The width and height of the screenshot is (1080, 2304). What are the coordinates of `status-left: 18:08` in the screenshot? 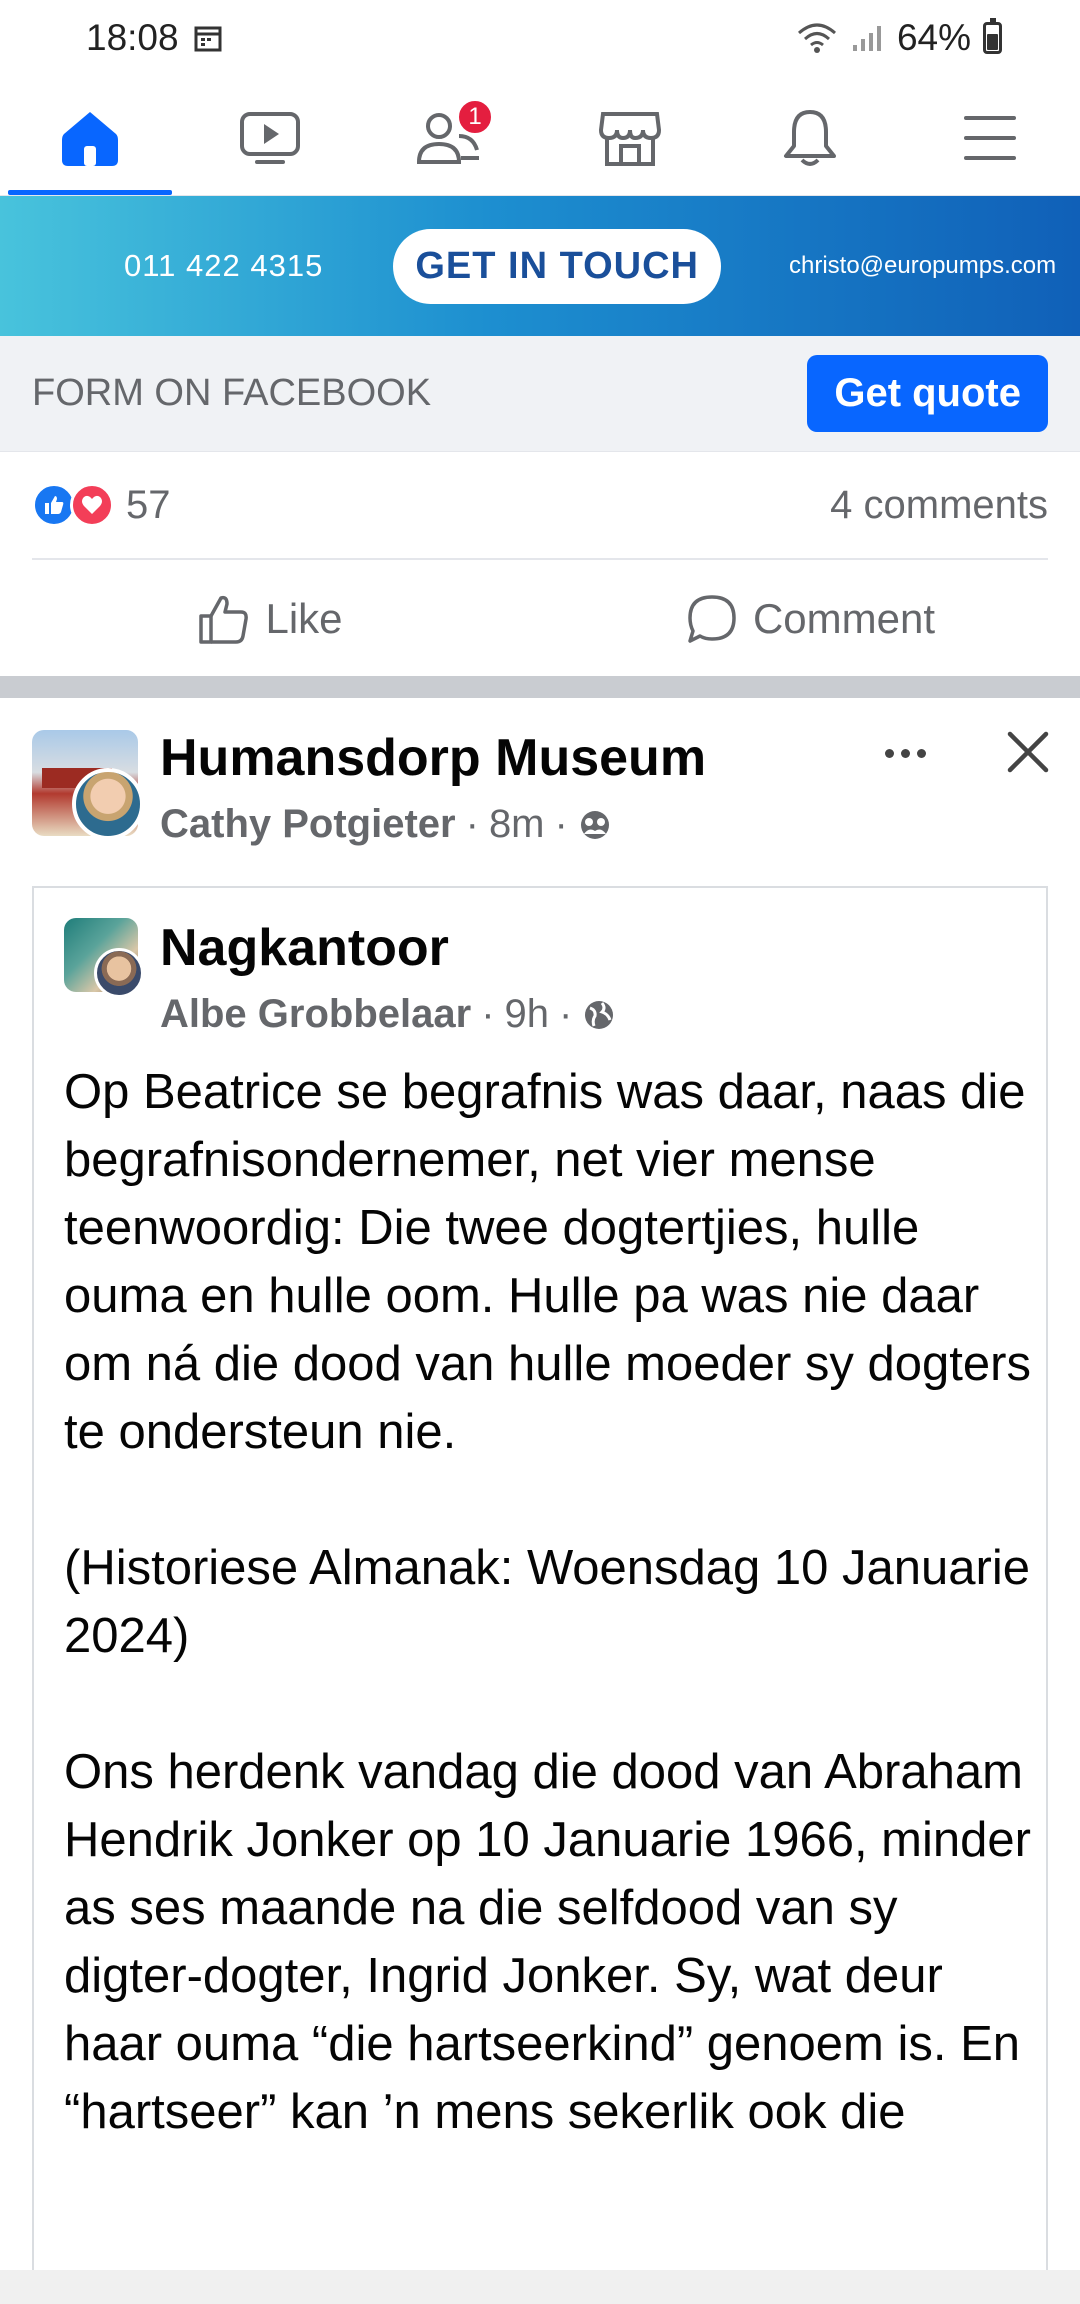 It's located at (154, 38).